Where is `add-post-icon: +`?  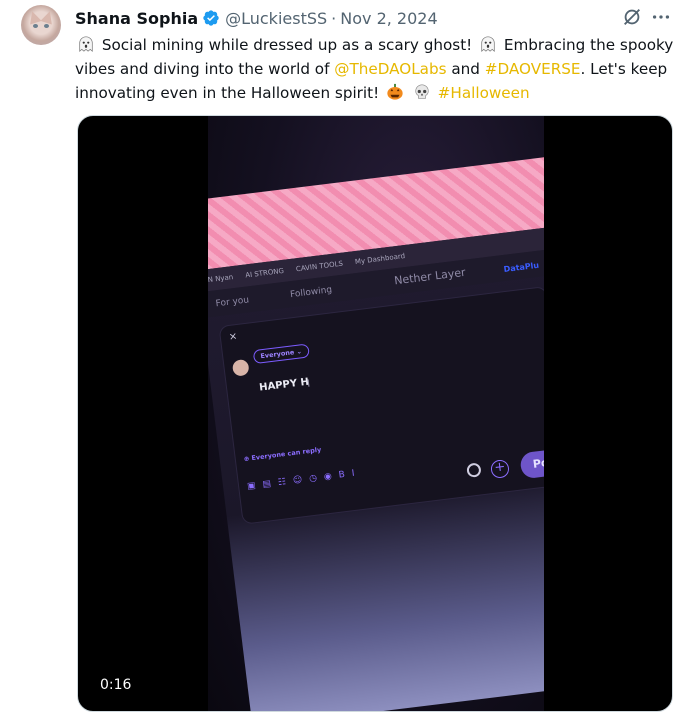 add-post-icon: + is located at coordinates (500, 469).